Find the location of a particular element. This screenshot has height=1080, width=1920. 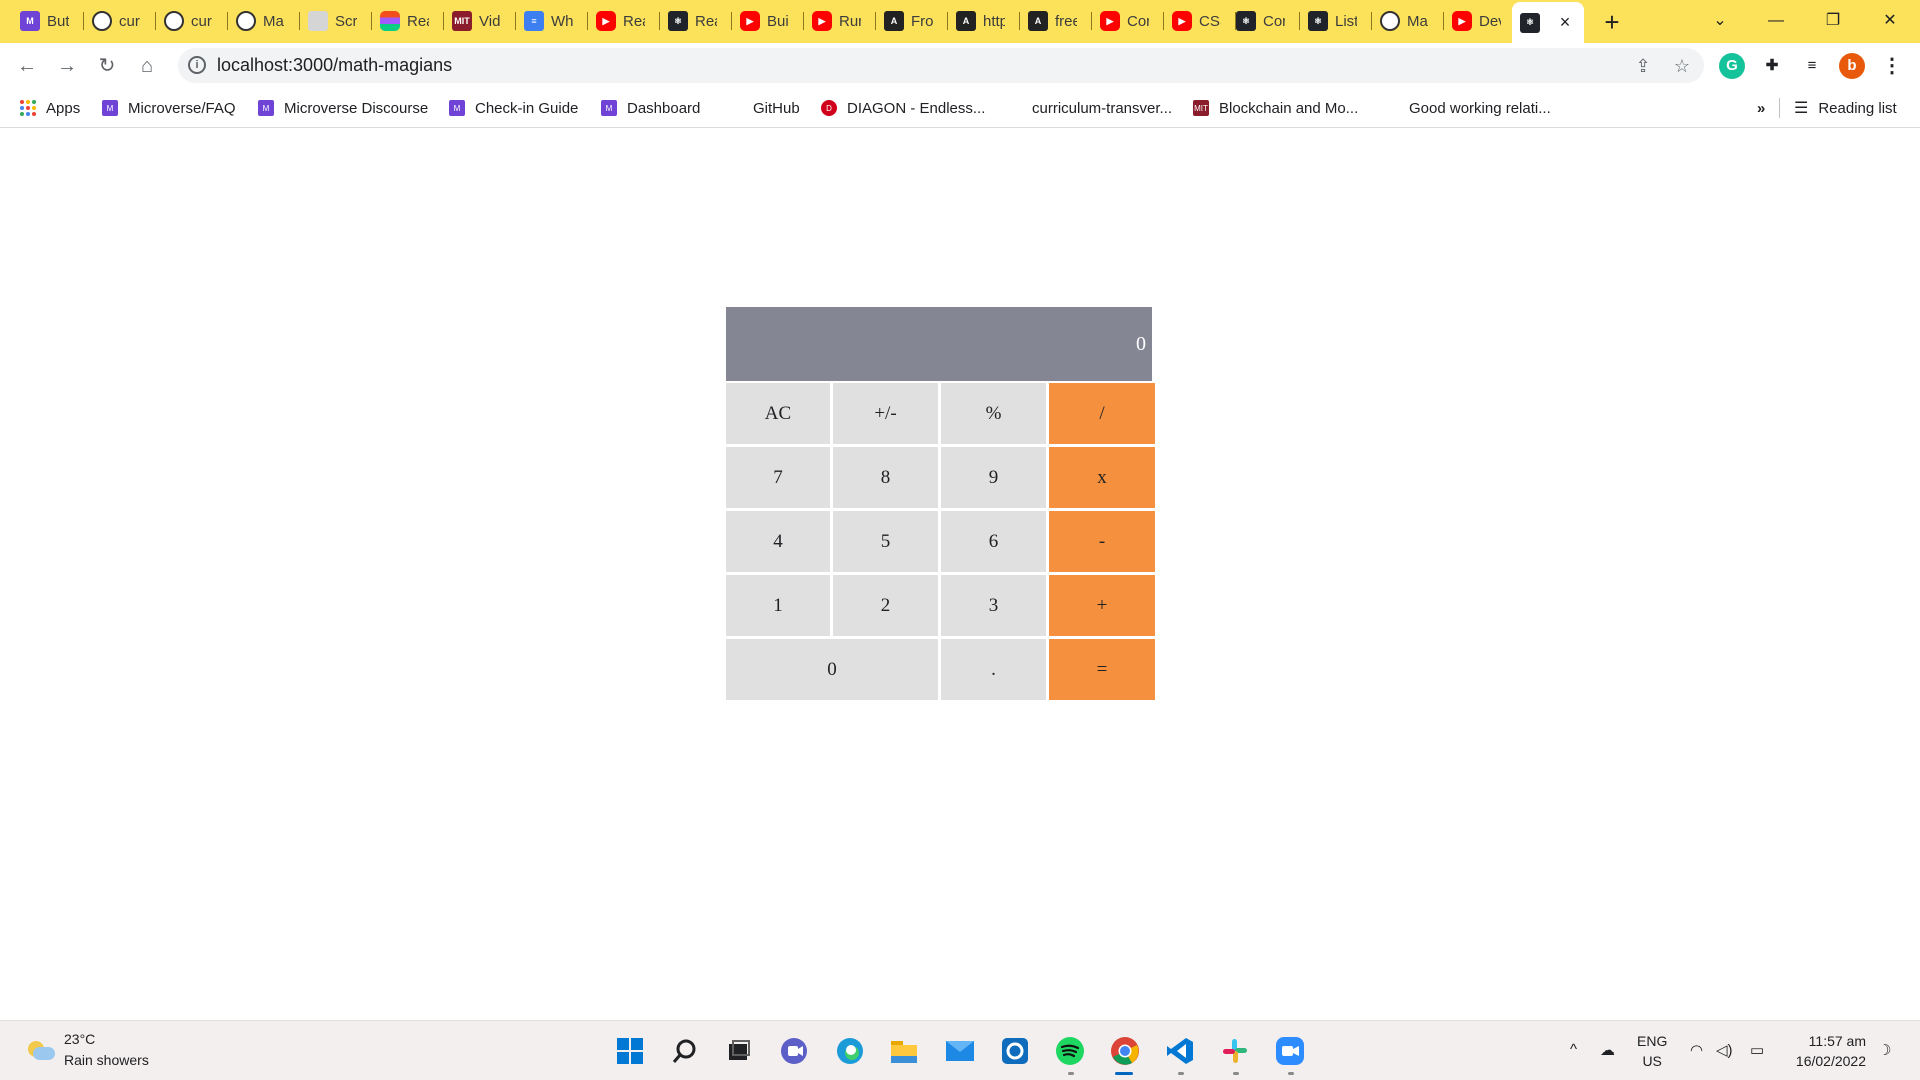

react-icon: ⚛ is located at coordinates (678, 21).